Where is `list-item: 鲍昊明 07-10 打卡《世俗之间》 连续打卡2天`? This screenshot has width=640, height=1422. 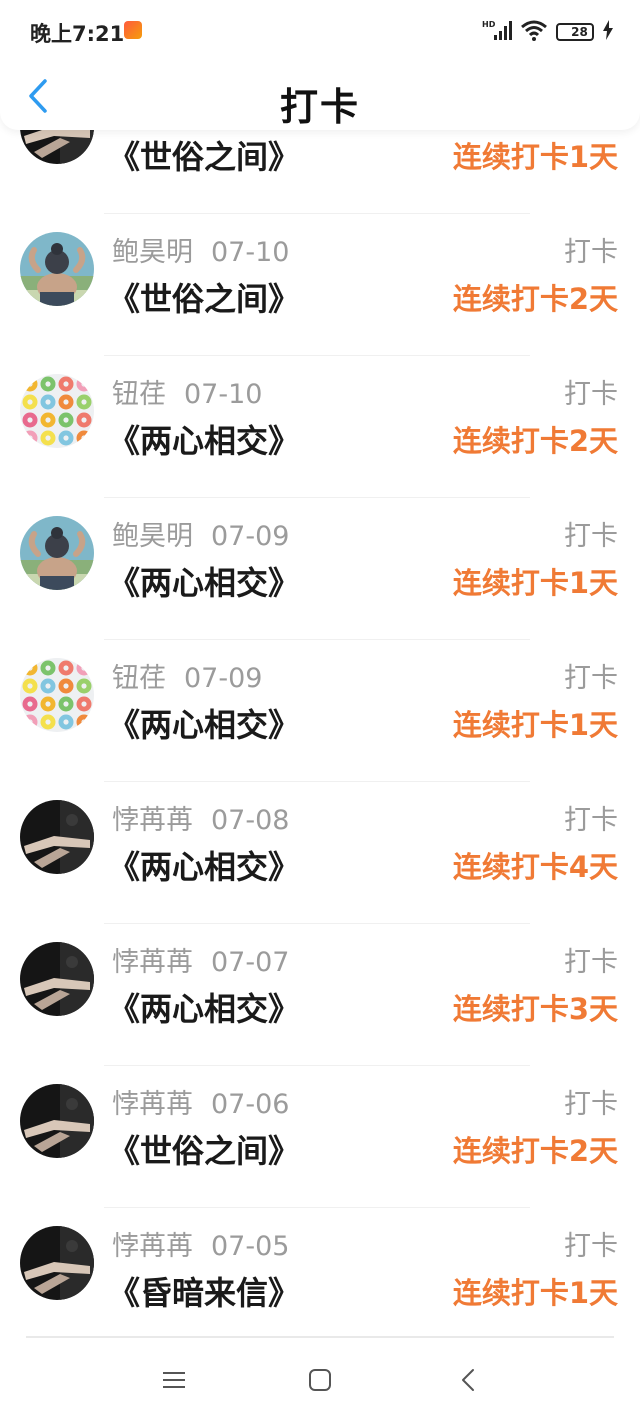
list-item: 鲍昊明 07-10 打卡《世俗之间》 连续打卡2天 is located at coordinates (320, 285).